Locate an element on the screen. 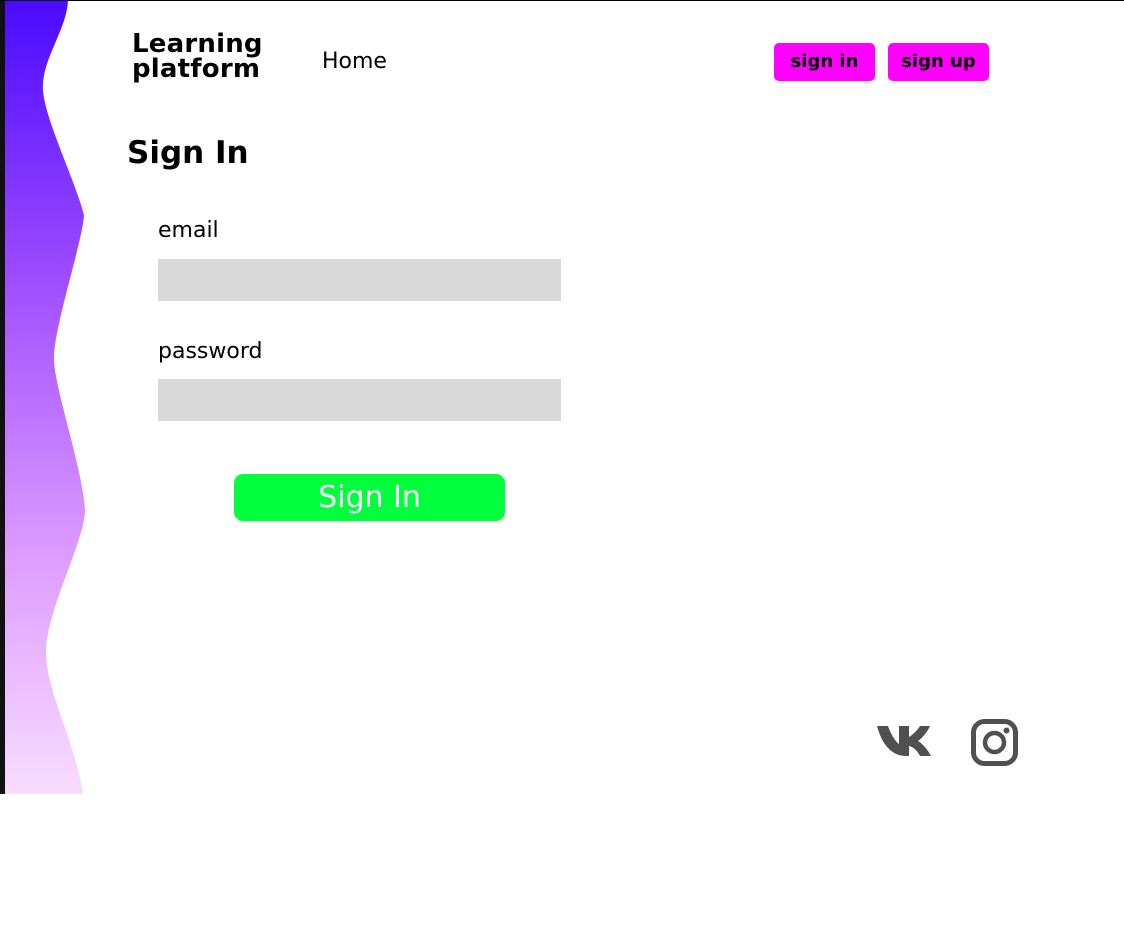 This screenshot has width=1124, height=929. logo: Learning platform is located at coordinates (212, 57).